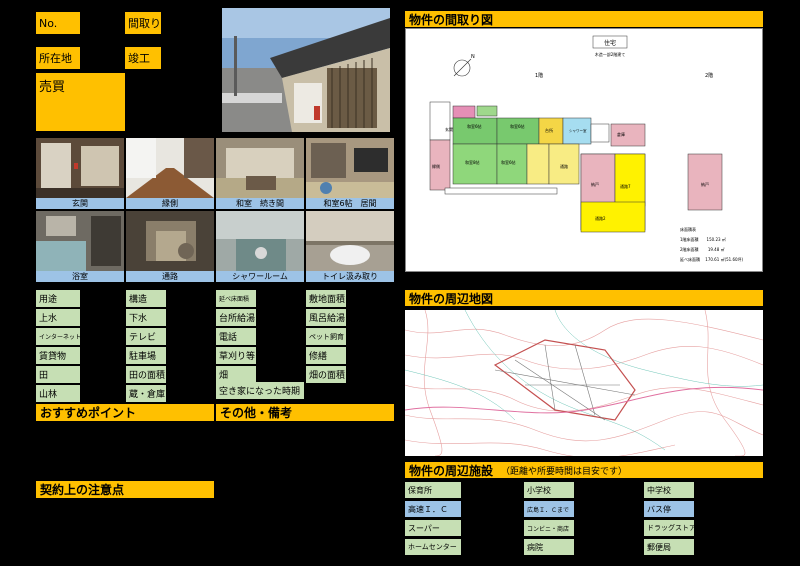 This screenshot has width=800, height=566. I want to click on photo-shower, so click(260, 241).